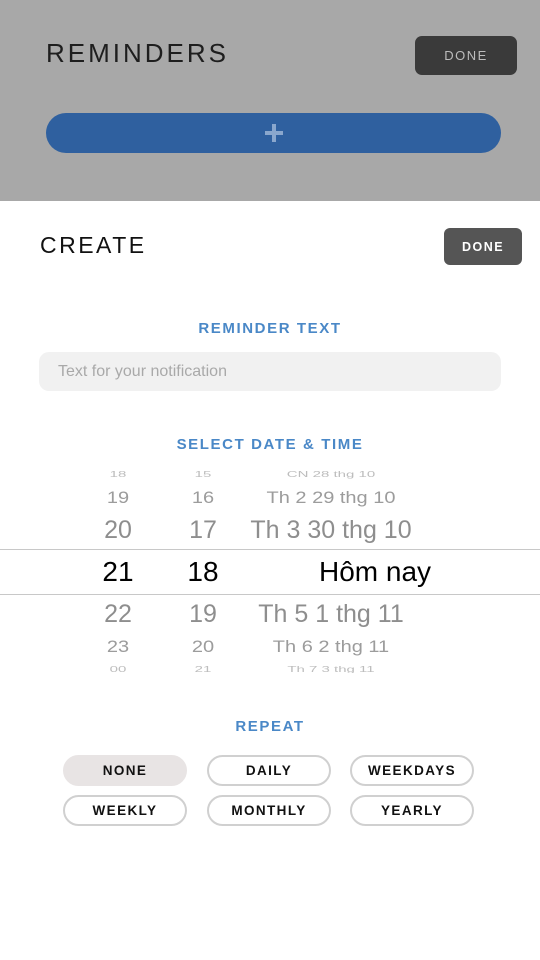 The height and width of the screenshot is (960, 540). Describe the element at coordinates (118, 647) in the screenshot. I see `picker-hour: 23` at that location.